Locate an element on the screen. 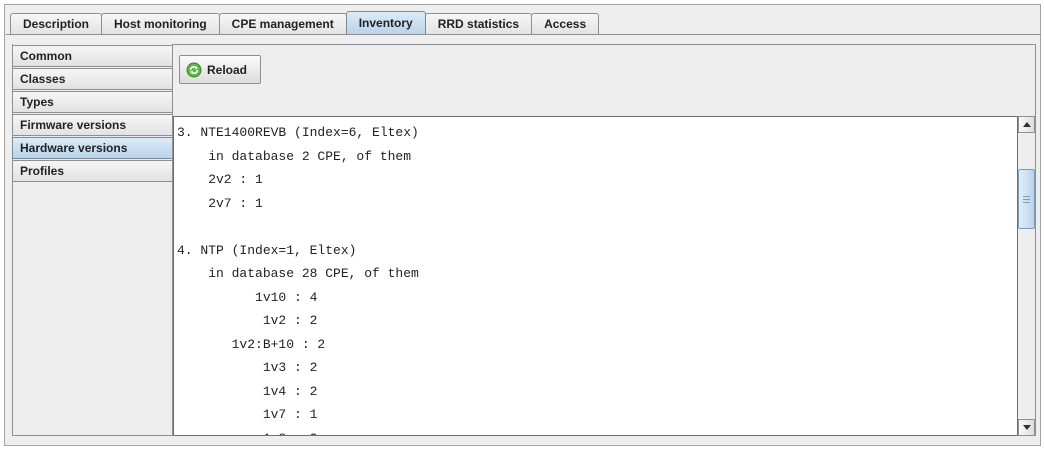 The height and width of the screenshot is (450, 1045). tab-inventory: Inventory is located at coordinates (385, 22).